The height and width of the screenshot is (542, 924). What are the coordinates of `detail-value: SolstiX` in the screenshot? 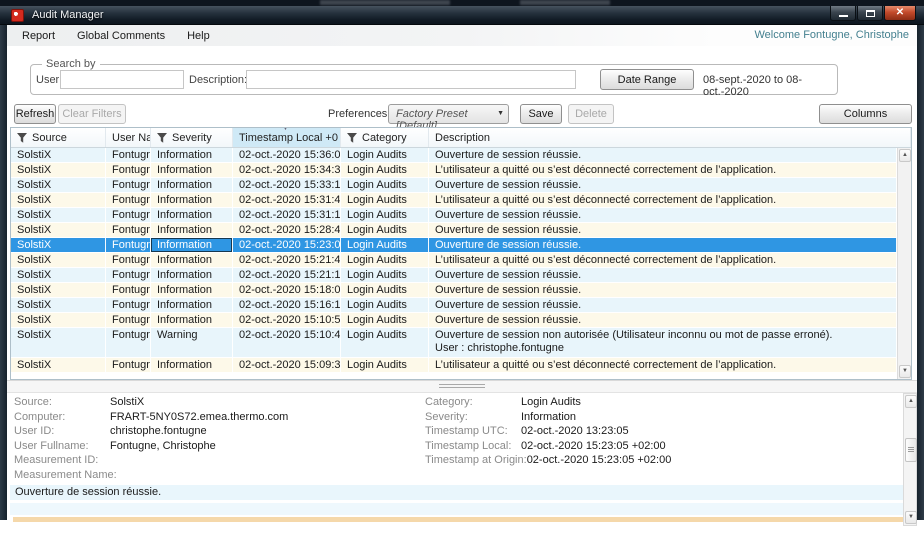 It's located at (127, 402).